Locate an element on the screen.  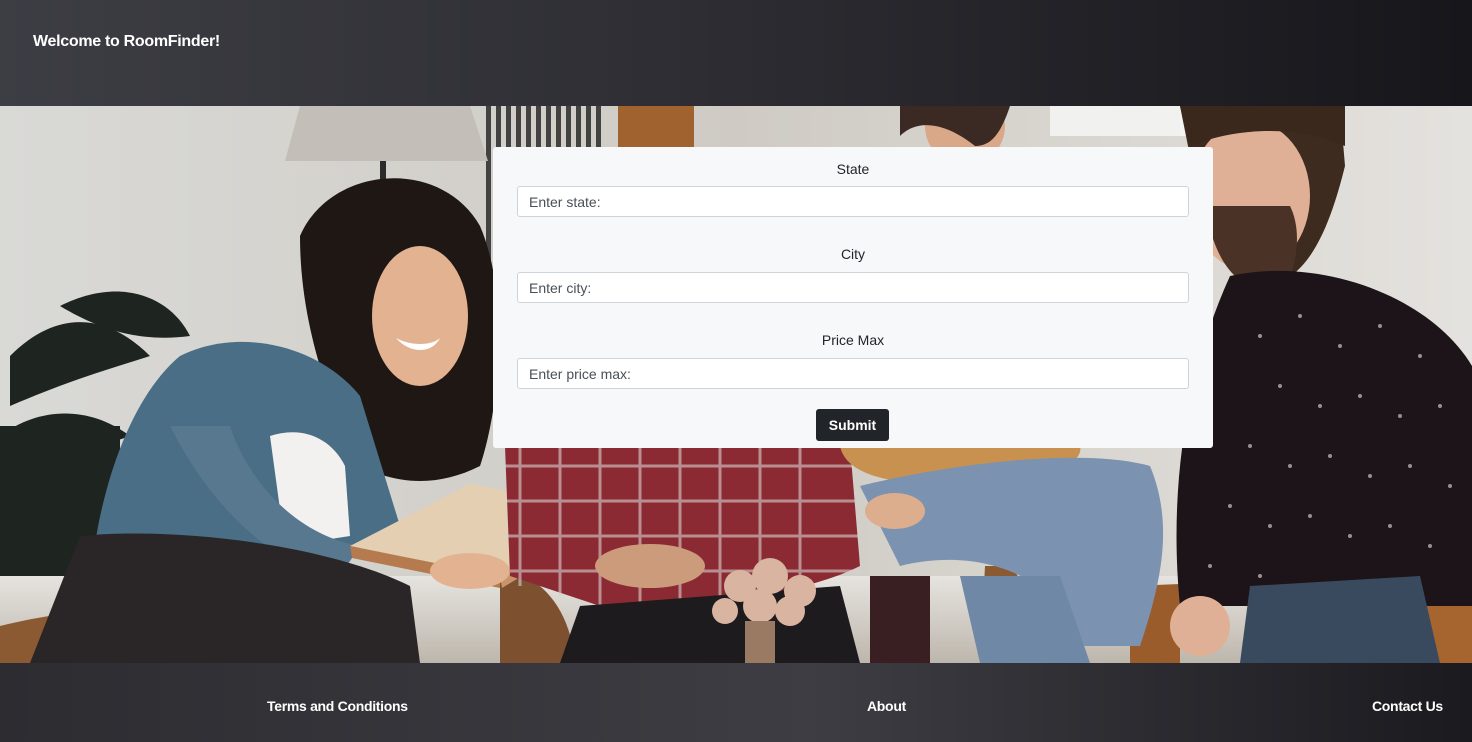
city-label: City is located at coordinates (853, 254).